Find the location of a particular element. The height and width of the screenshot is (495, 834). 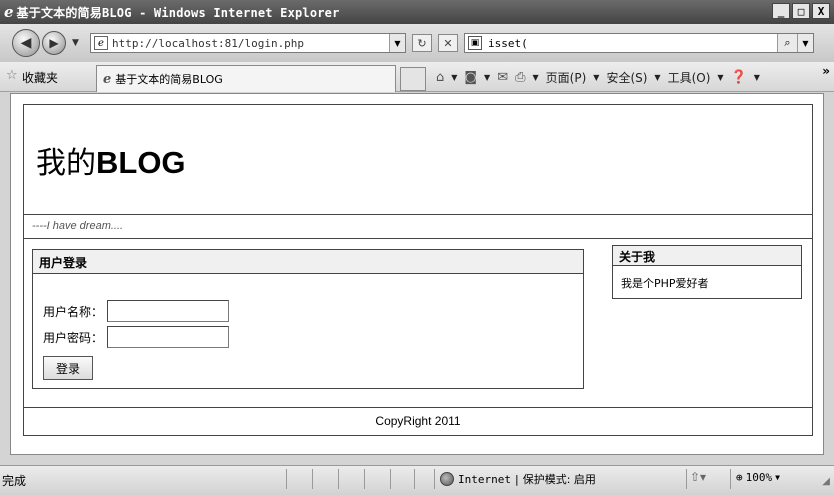

address-url: http://localhost:81/login.php is located at coordinates (208, 43).